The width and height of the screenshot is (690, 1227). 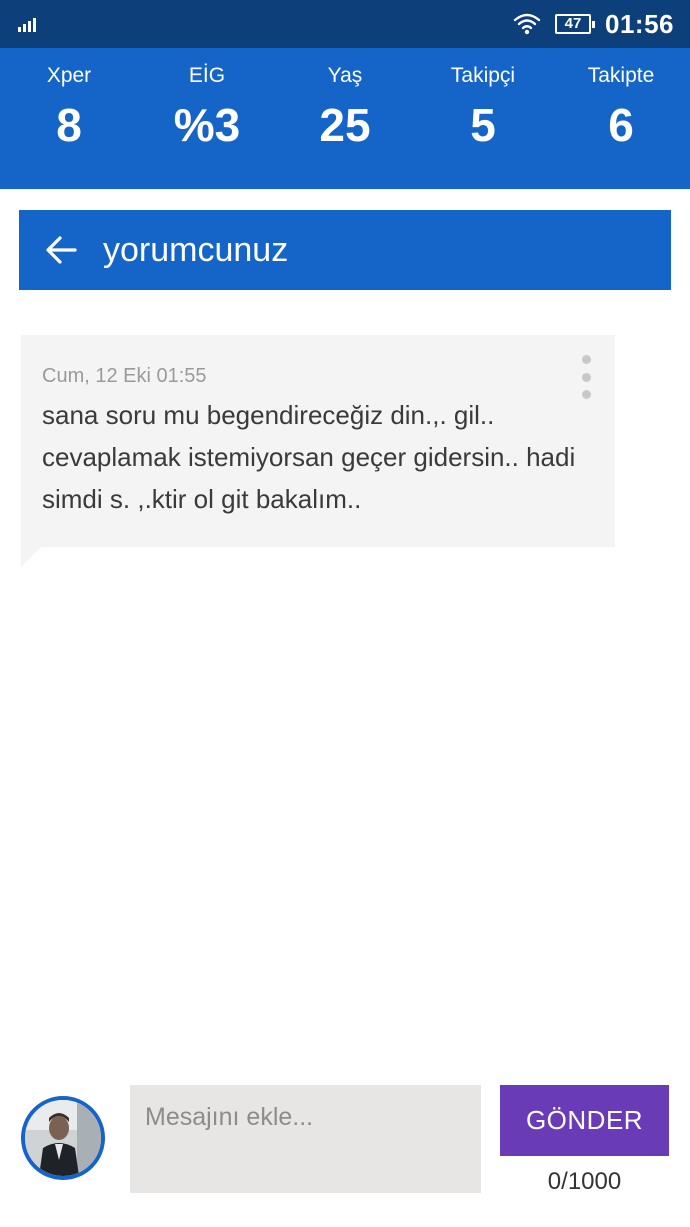 I want to click on stat-age: Yaş 25, so click(x=345, y=118).